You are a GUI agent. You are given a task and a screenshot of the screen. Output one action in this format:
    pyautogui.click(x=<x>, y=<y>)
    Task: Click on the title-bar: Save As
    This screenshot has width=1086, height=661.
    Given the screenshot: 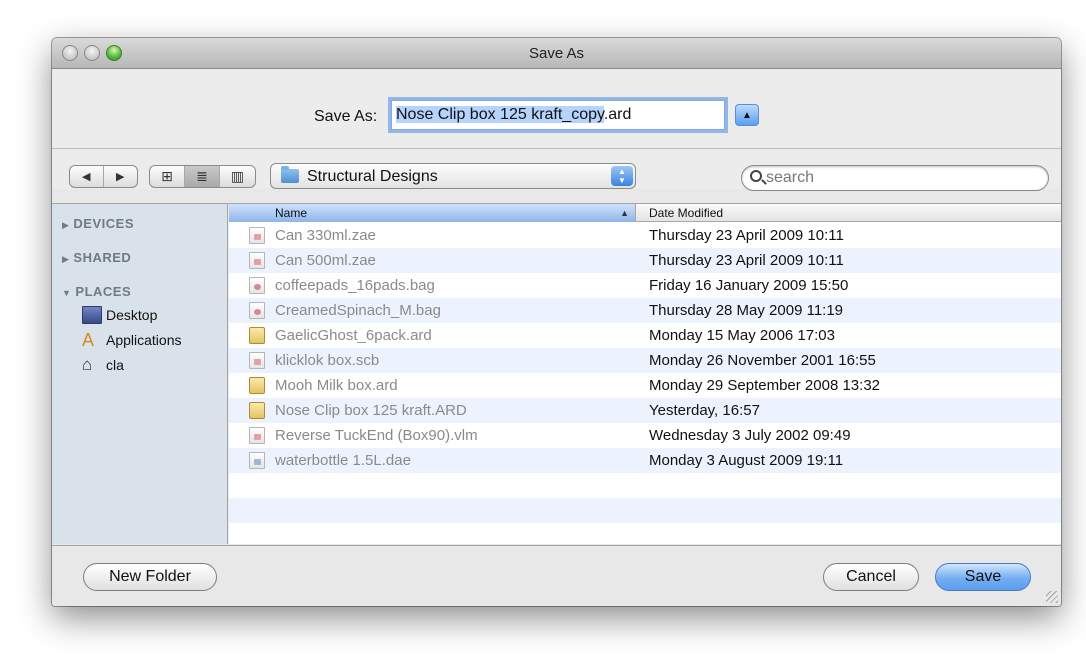 What is the action you would take?
    pyautogui.click(x=556, y=53)
    